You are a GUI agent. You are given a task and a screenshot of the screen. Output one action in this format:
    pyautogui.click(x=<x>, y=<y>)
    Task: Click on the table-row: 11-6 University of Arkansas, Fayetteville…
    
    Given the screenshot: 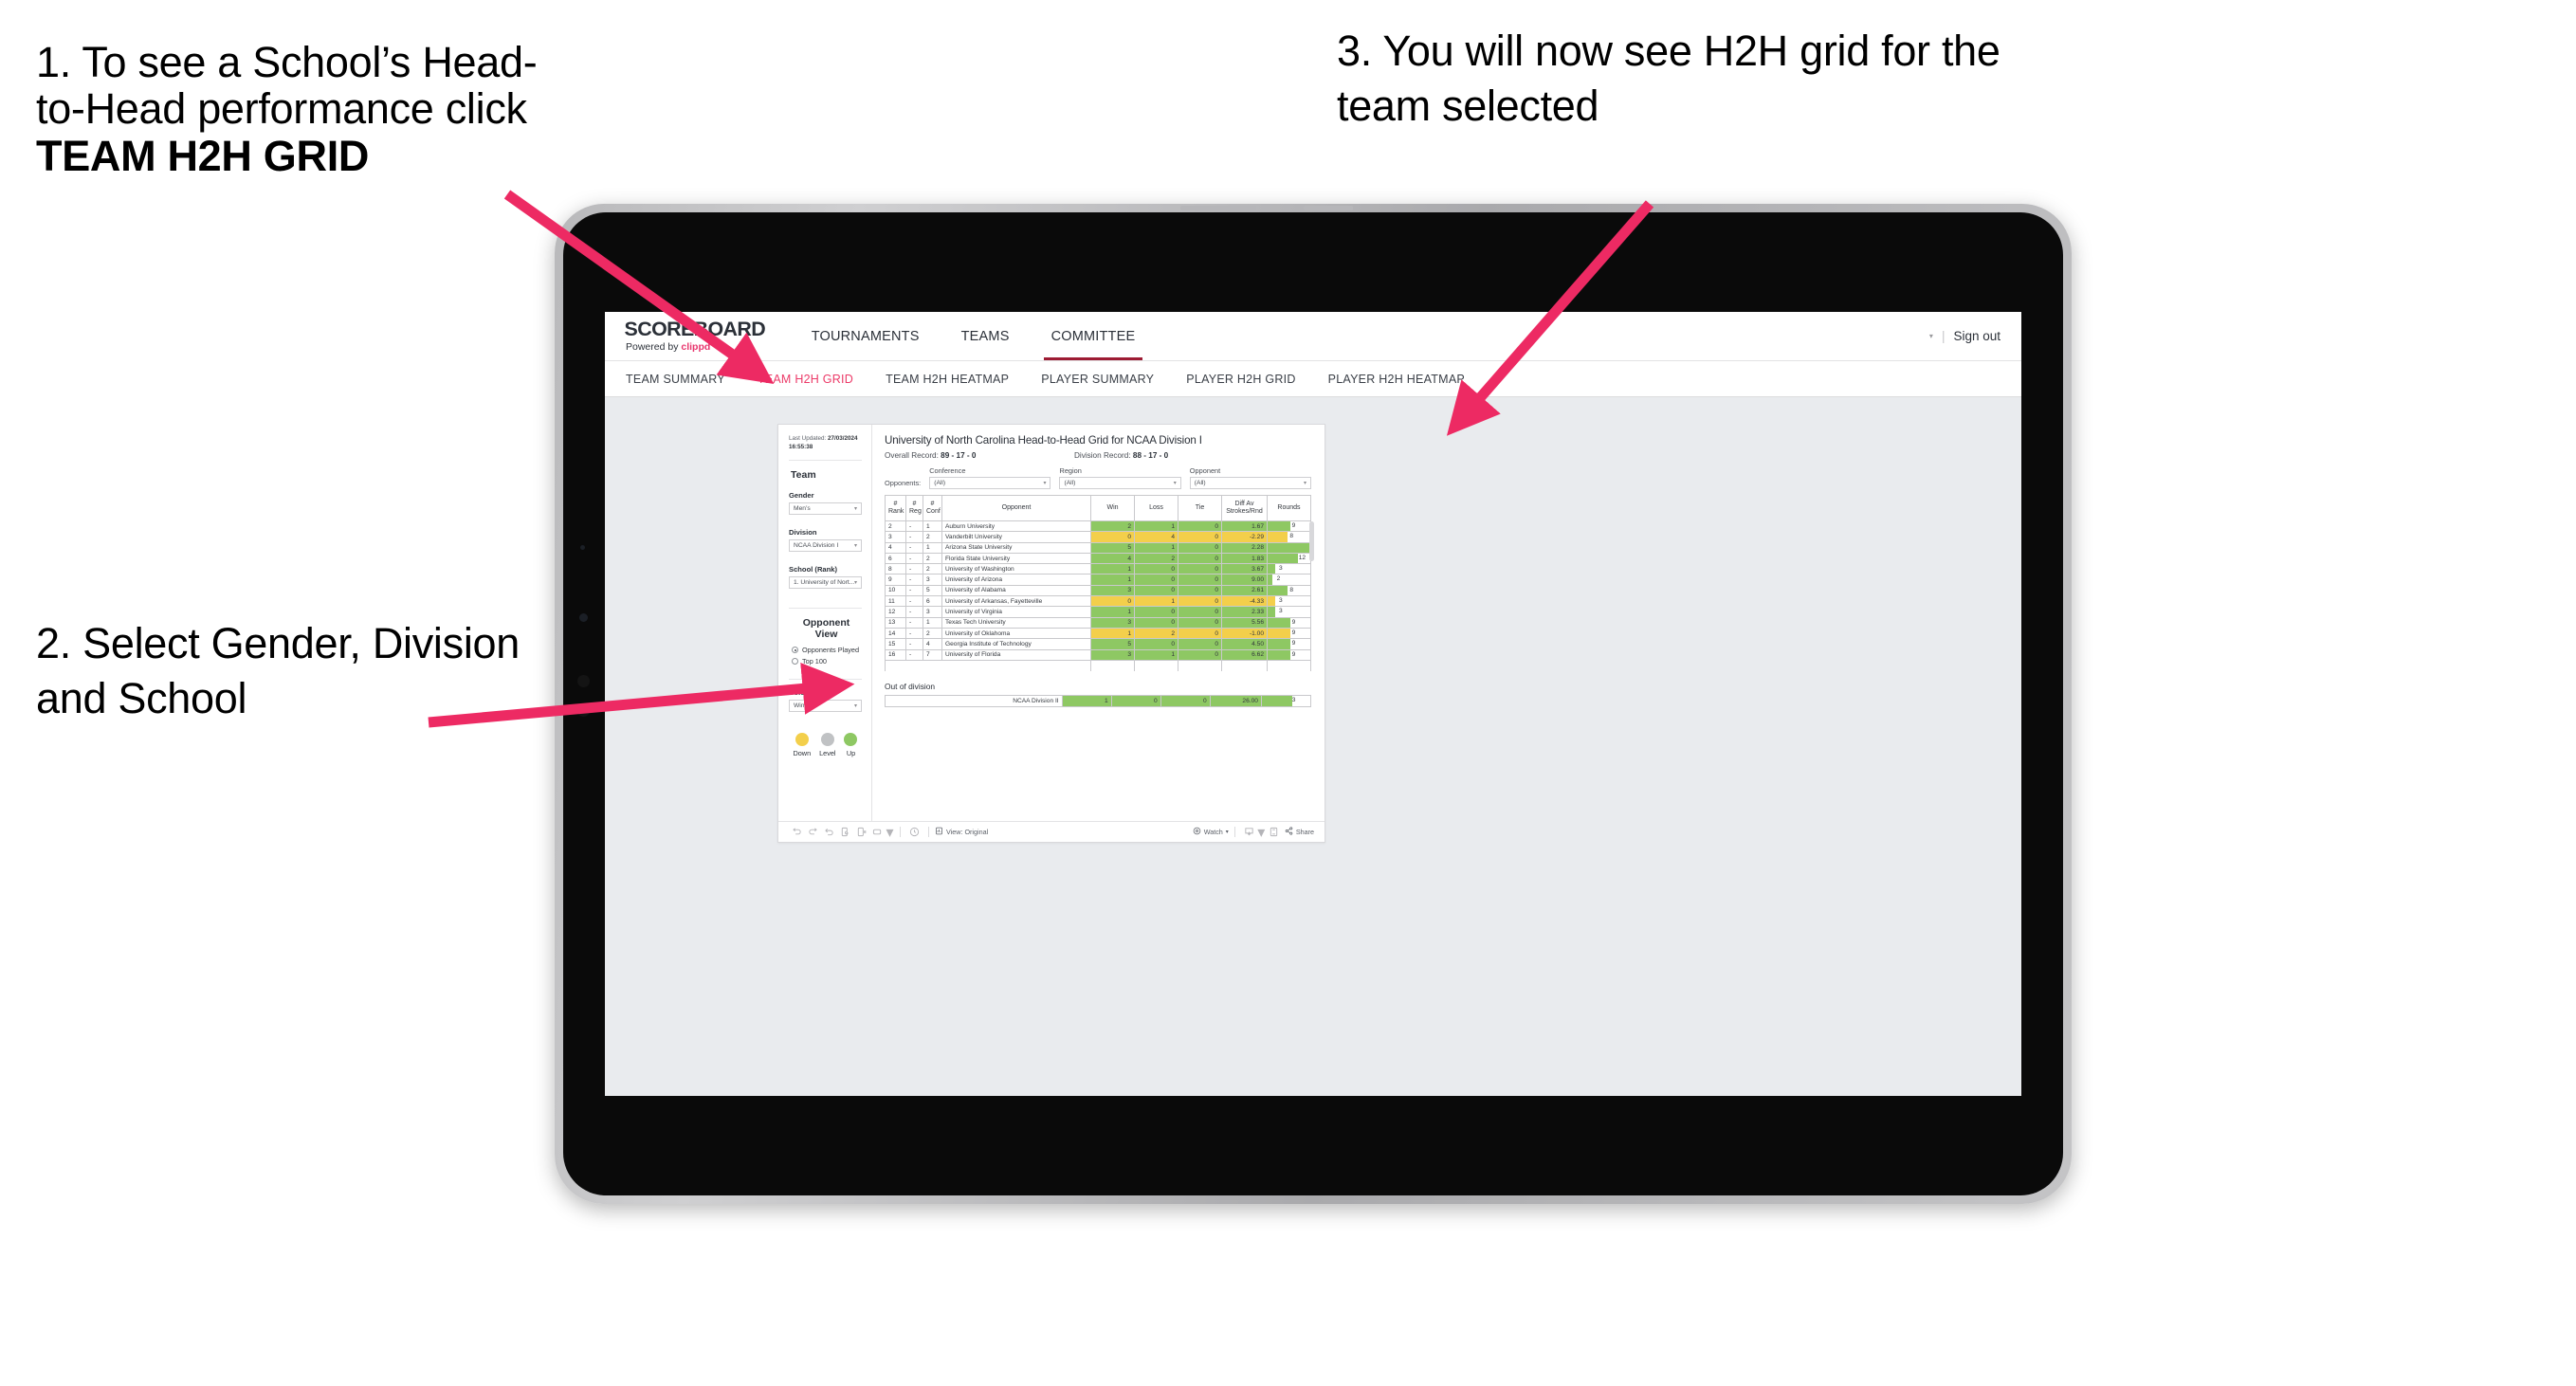 What is the action you would take?
    pyautogui.click(x=1098, y=602)
    